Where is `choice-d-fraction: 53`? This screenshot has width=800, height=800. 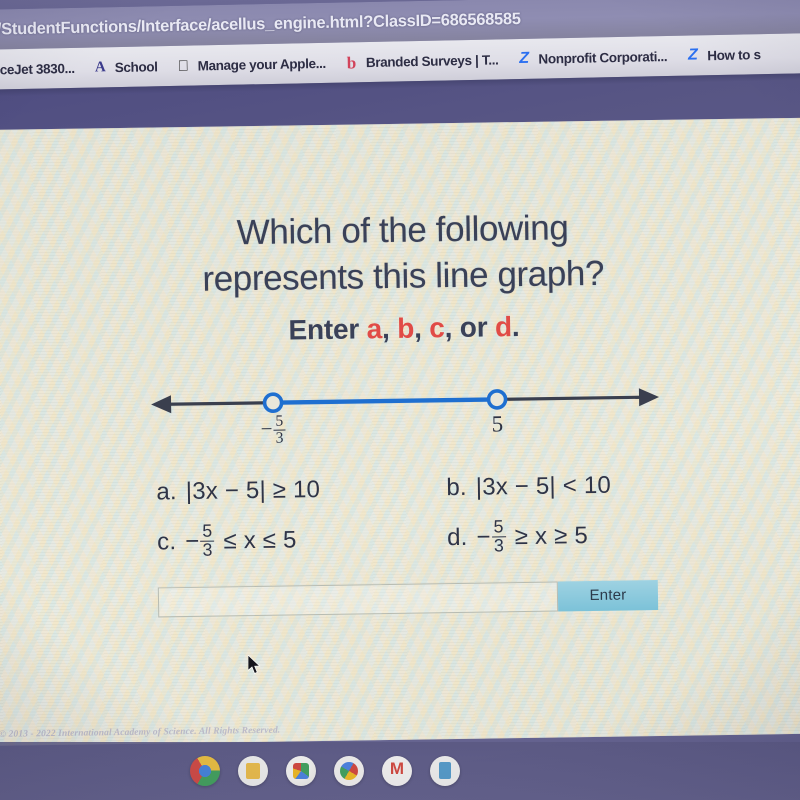
choice-d-fraction: 53 is located at coordinates (499, 536).